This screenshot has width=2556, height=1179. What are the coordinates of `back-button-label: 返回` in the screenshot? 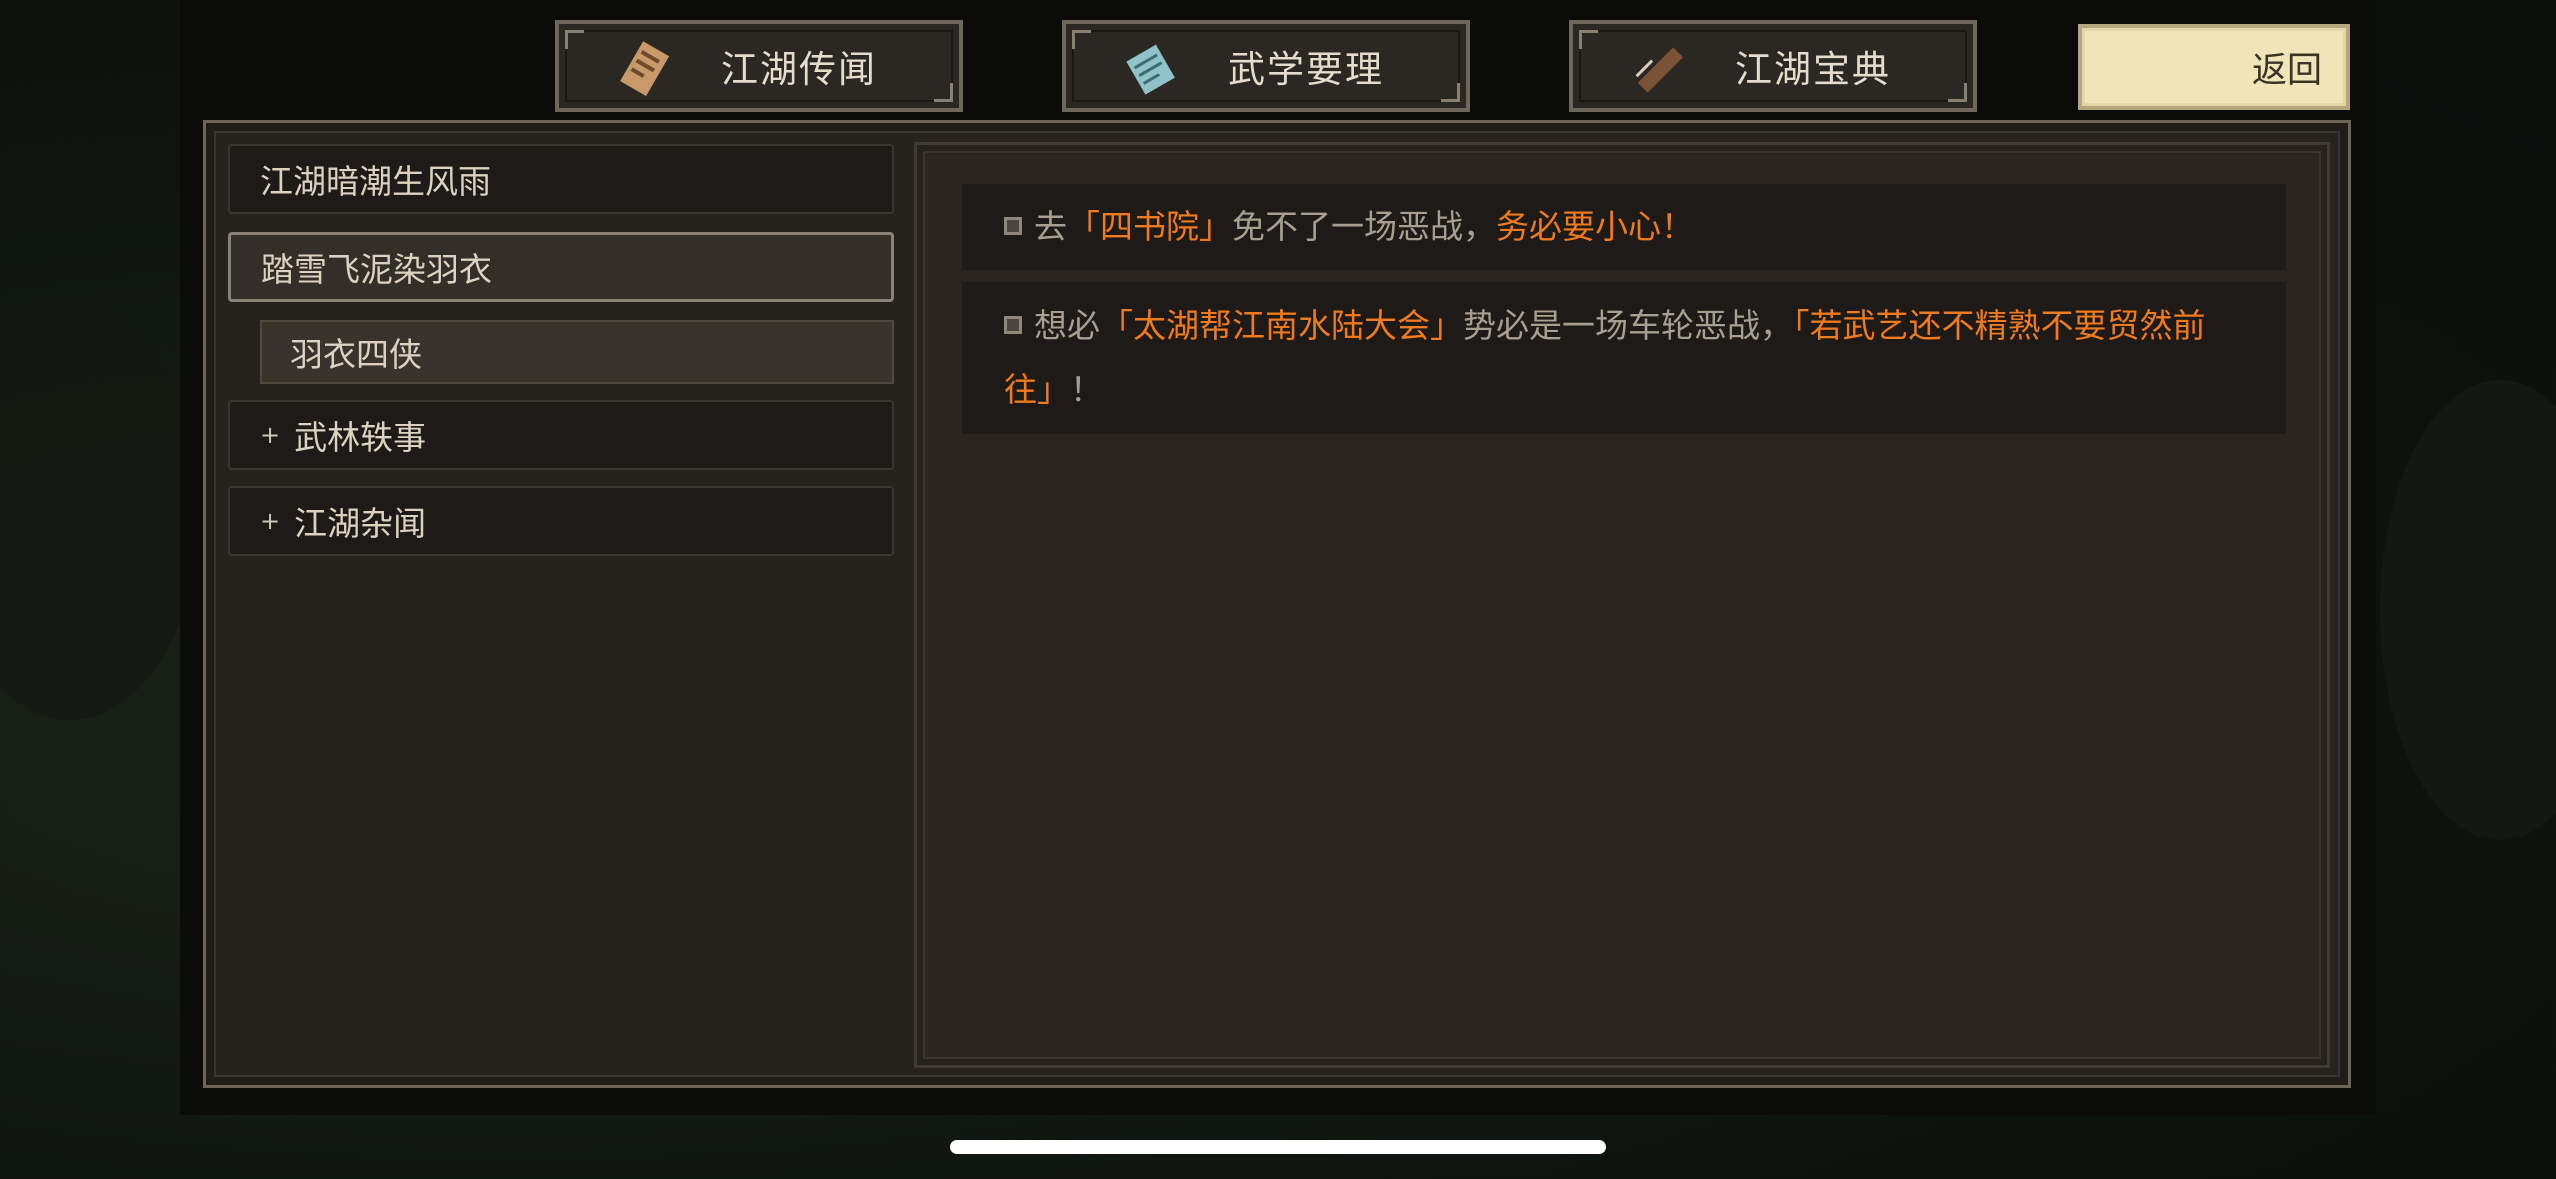 It's located at (2286, 70).